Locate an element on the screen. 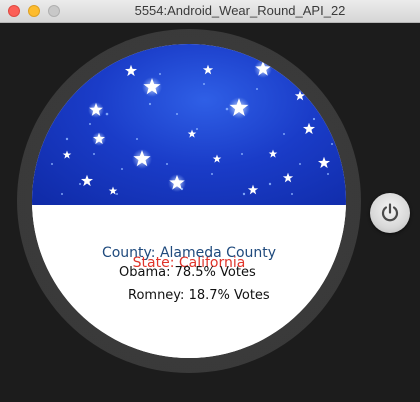 The height and width of the screenshot is (402, 420). romney-votes: Romney: 18.7% Votes is located at coordinates (199, 295).